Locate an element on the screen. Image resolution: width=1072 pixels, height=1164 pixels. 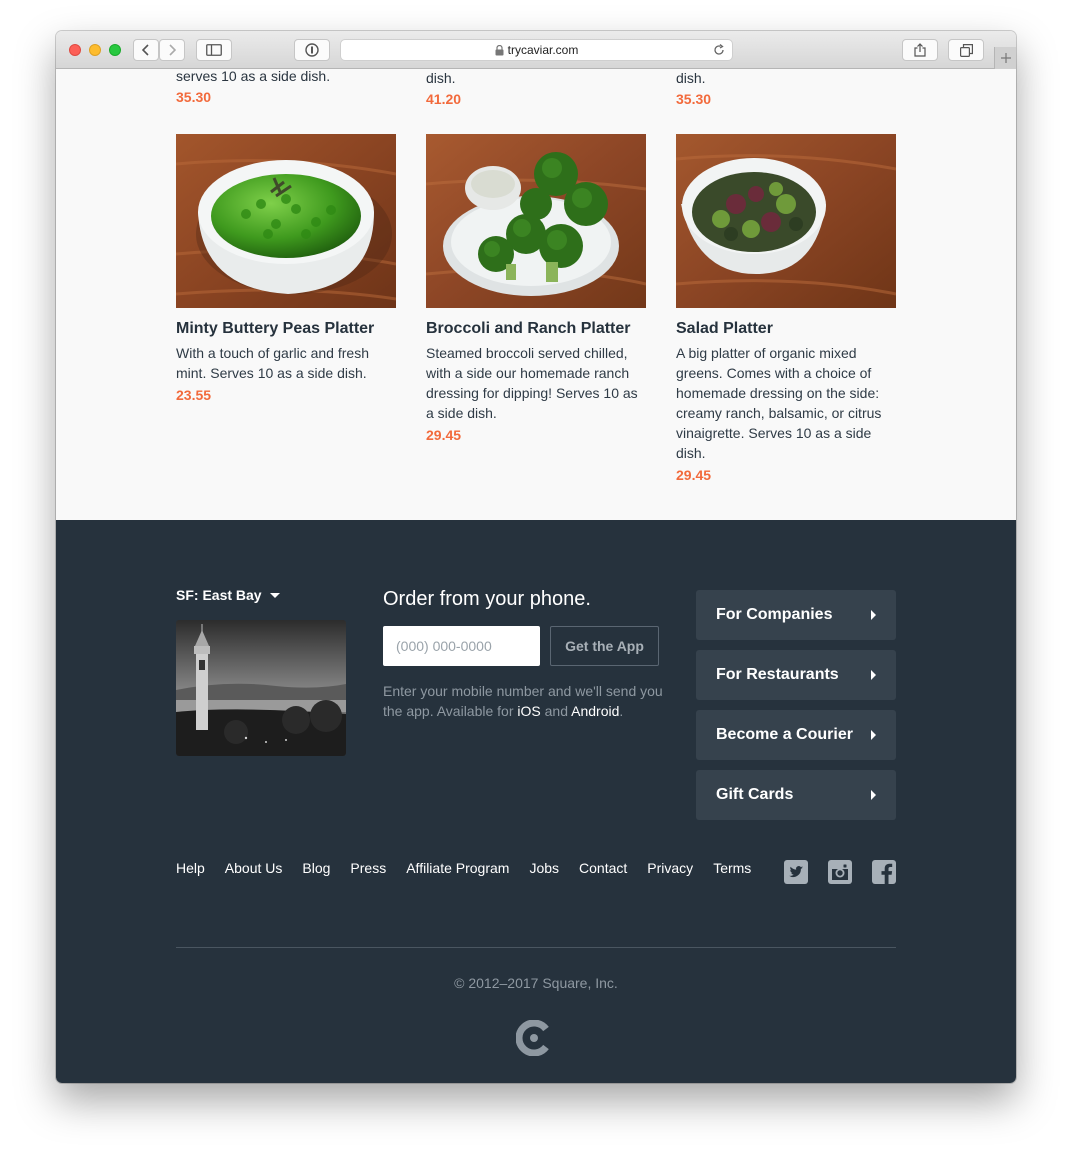
top-item-2-price: 41.20 is located at coordinates (444, 99).